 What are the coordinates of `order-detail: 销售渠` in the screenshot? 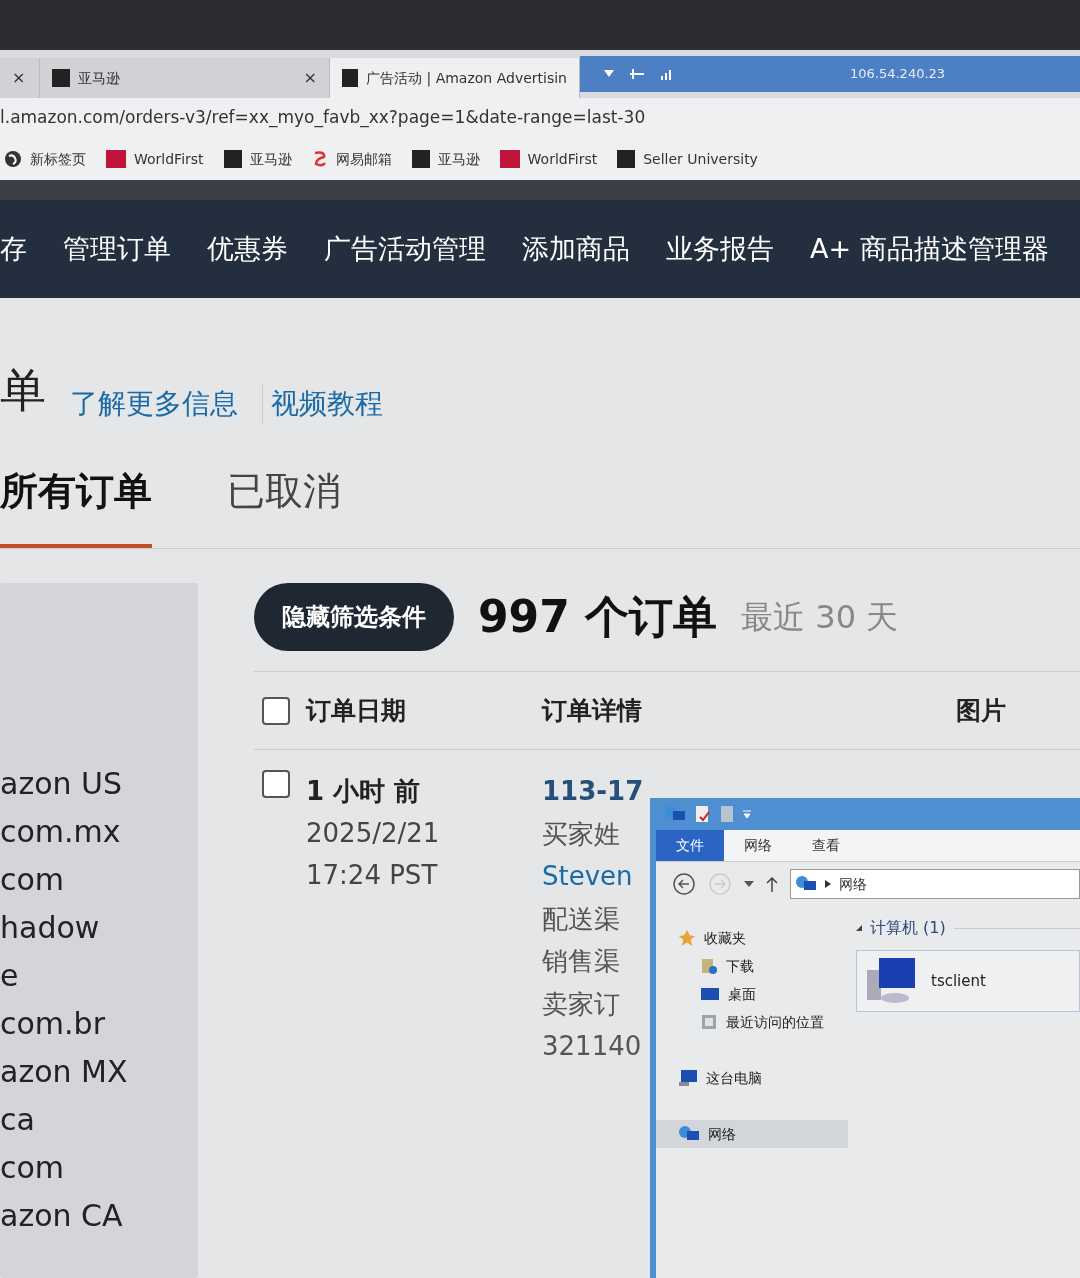 It's located at (581, 961).